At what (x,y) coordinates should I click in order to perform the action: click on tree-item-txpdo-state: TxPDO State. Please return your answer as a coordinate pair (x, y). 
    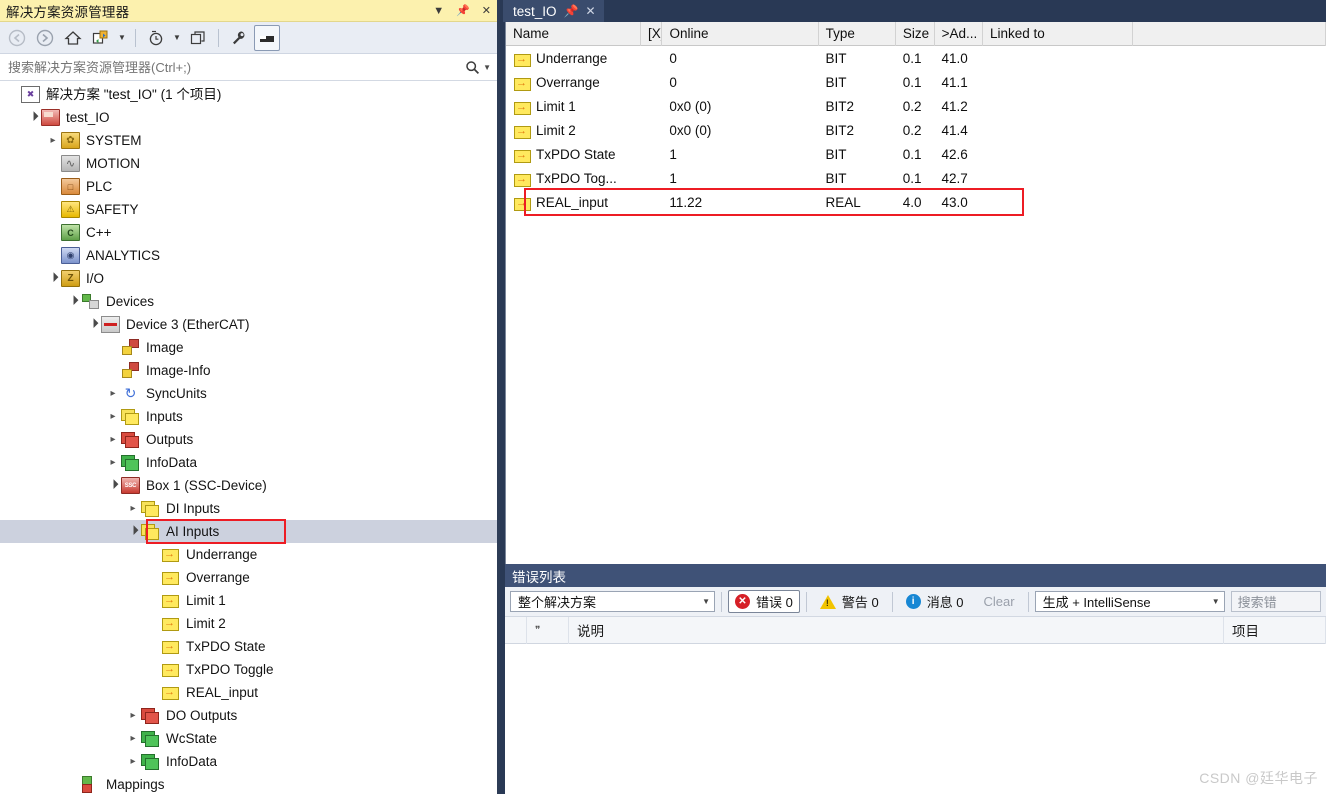
    Looking at the image, I should click on (248, 646).